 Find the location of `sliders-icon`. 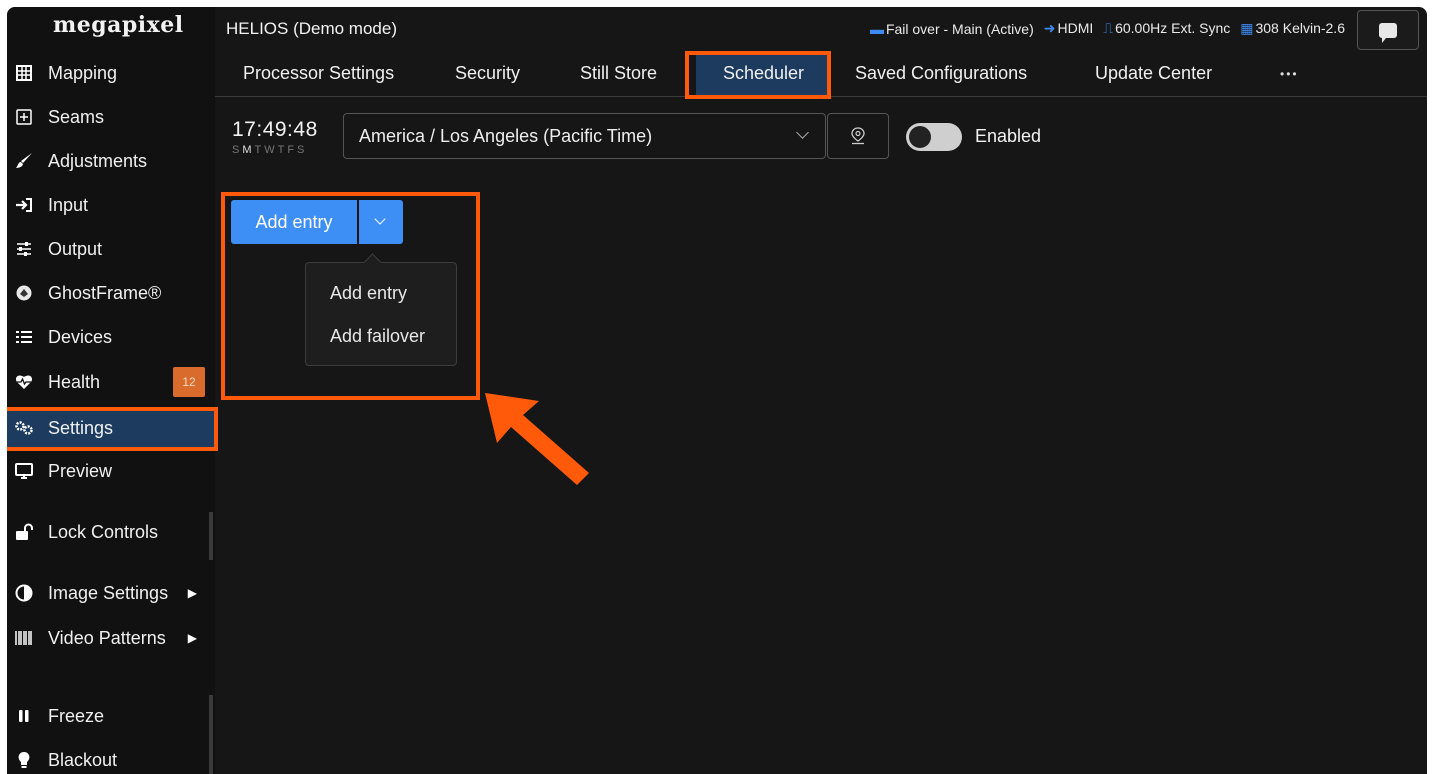

sliders-icon is located at coordinates (24, 249).